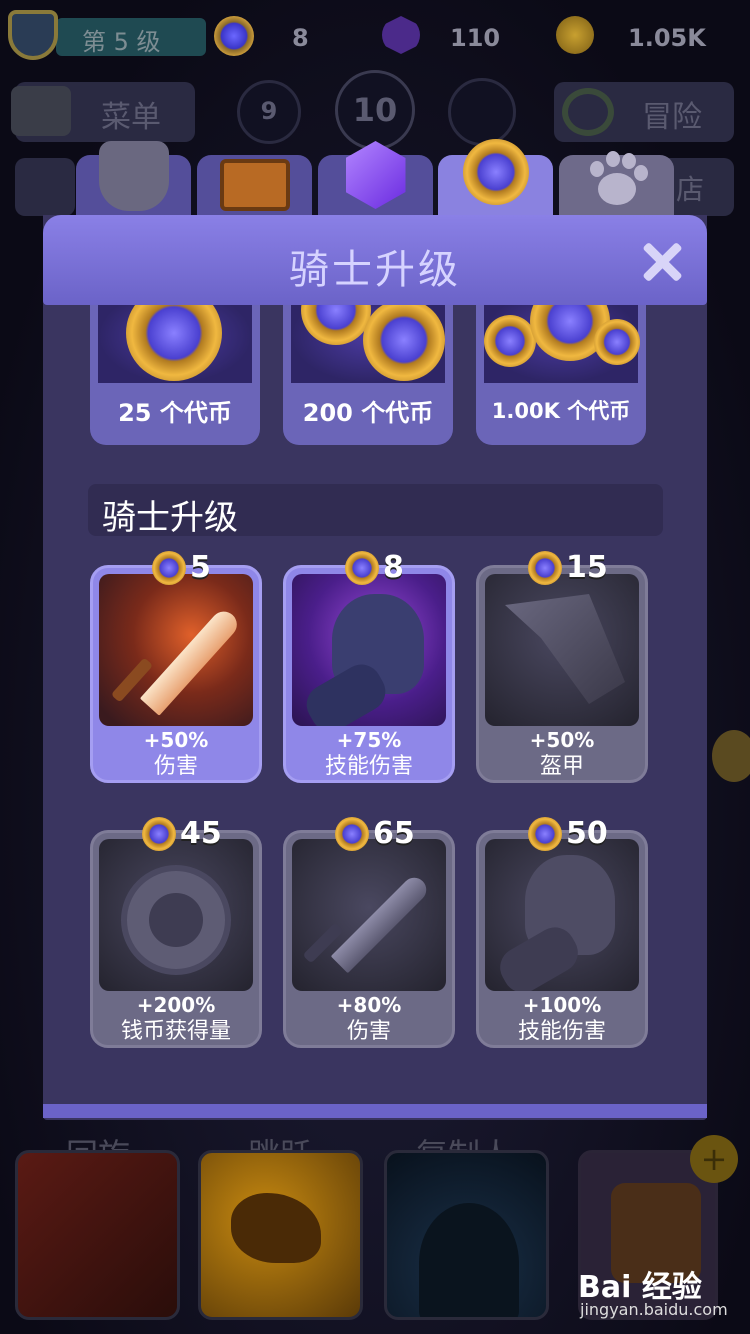 Image resolution: width=750 pixels, height=1334 pixels. I want to click on menu-label: 菜单, so click(131, 117).